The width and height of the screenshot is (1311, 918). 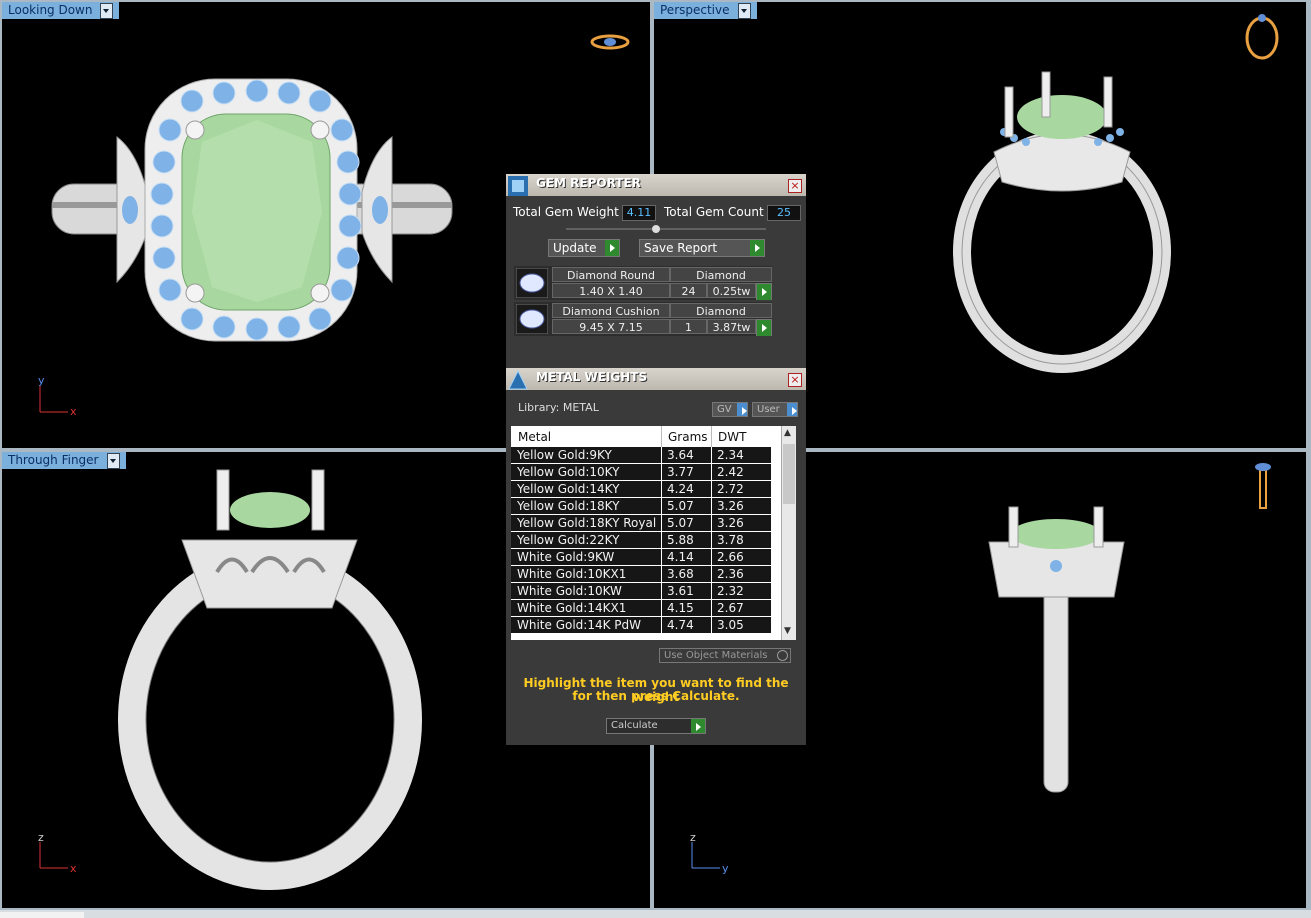 What do you see at coordinates (680, 608) in the screenshot?
I see `grams-cell: 4.15` at bounding box center [680, 608].